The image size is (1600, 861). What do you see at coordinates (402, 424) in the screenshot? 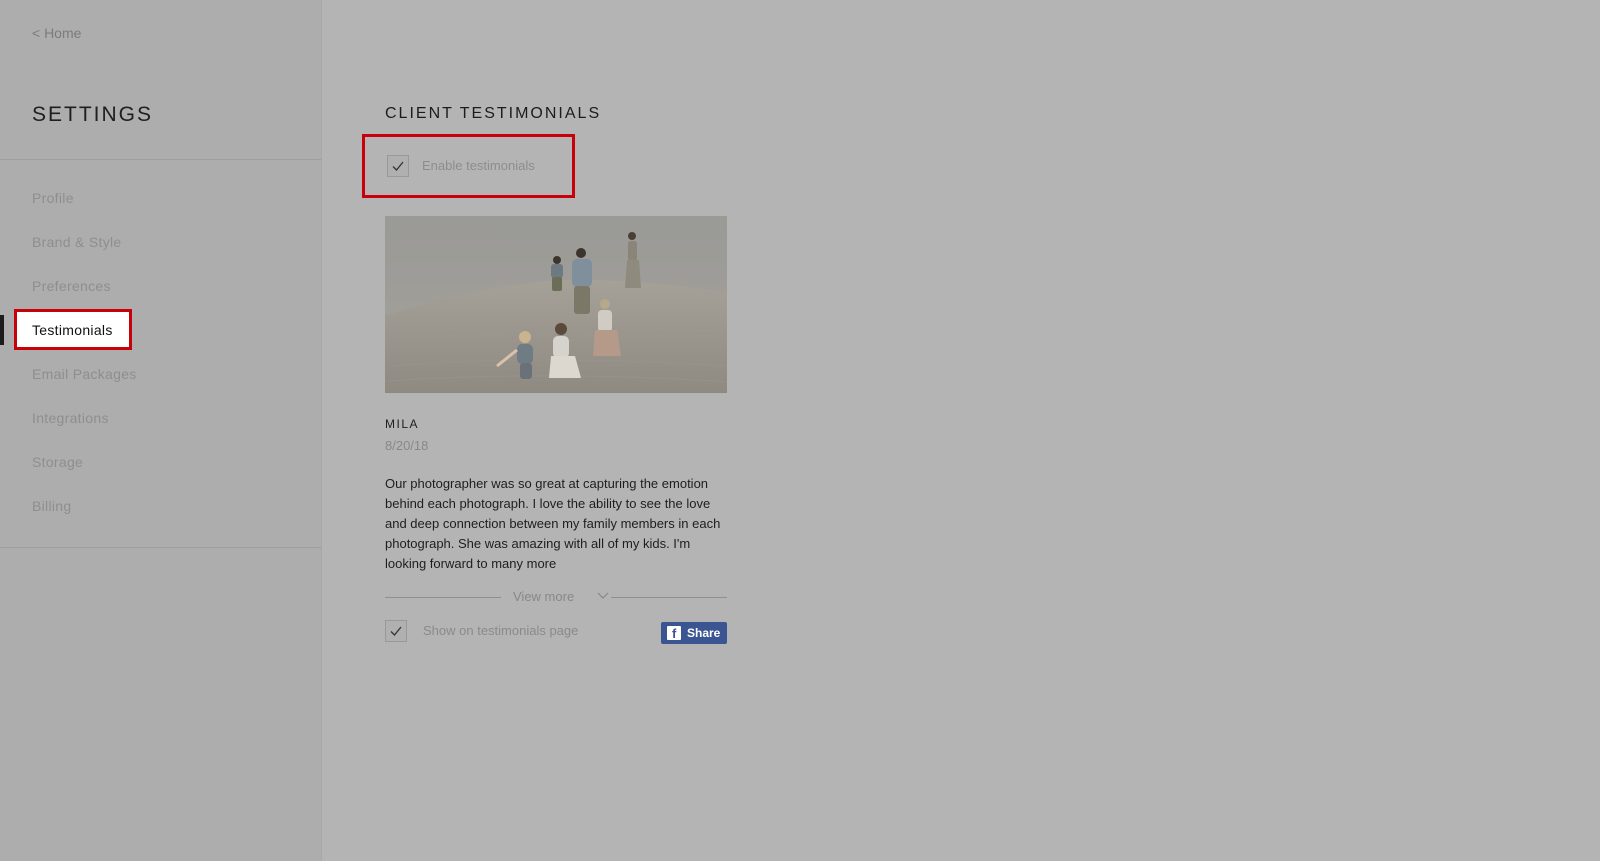
I see `client-name: MILA` at bounding box center [402, 424].